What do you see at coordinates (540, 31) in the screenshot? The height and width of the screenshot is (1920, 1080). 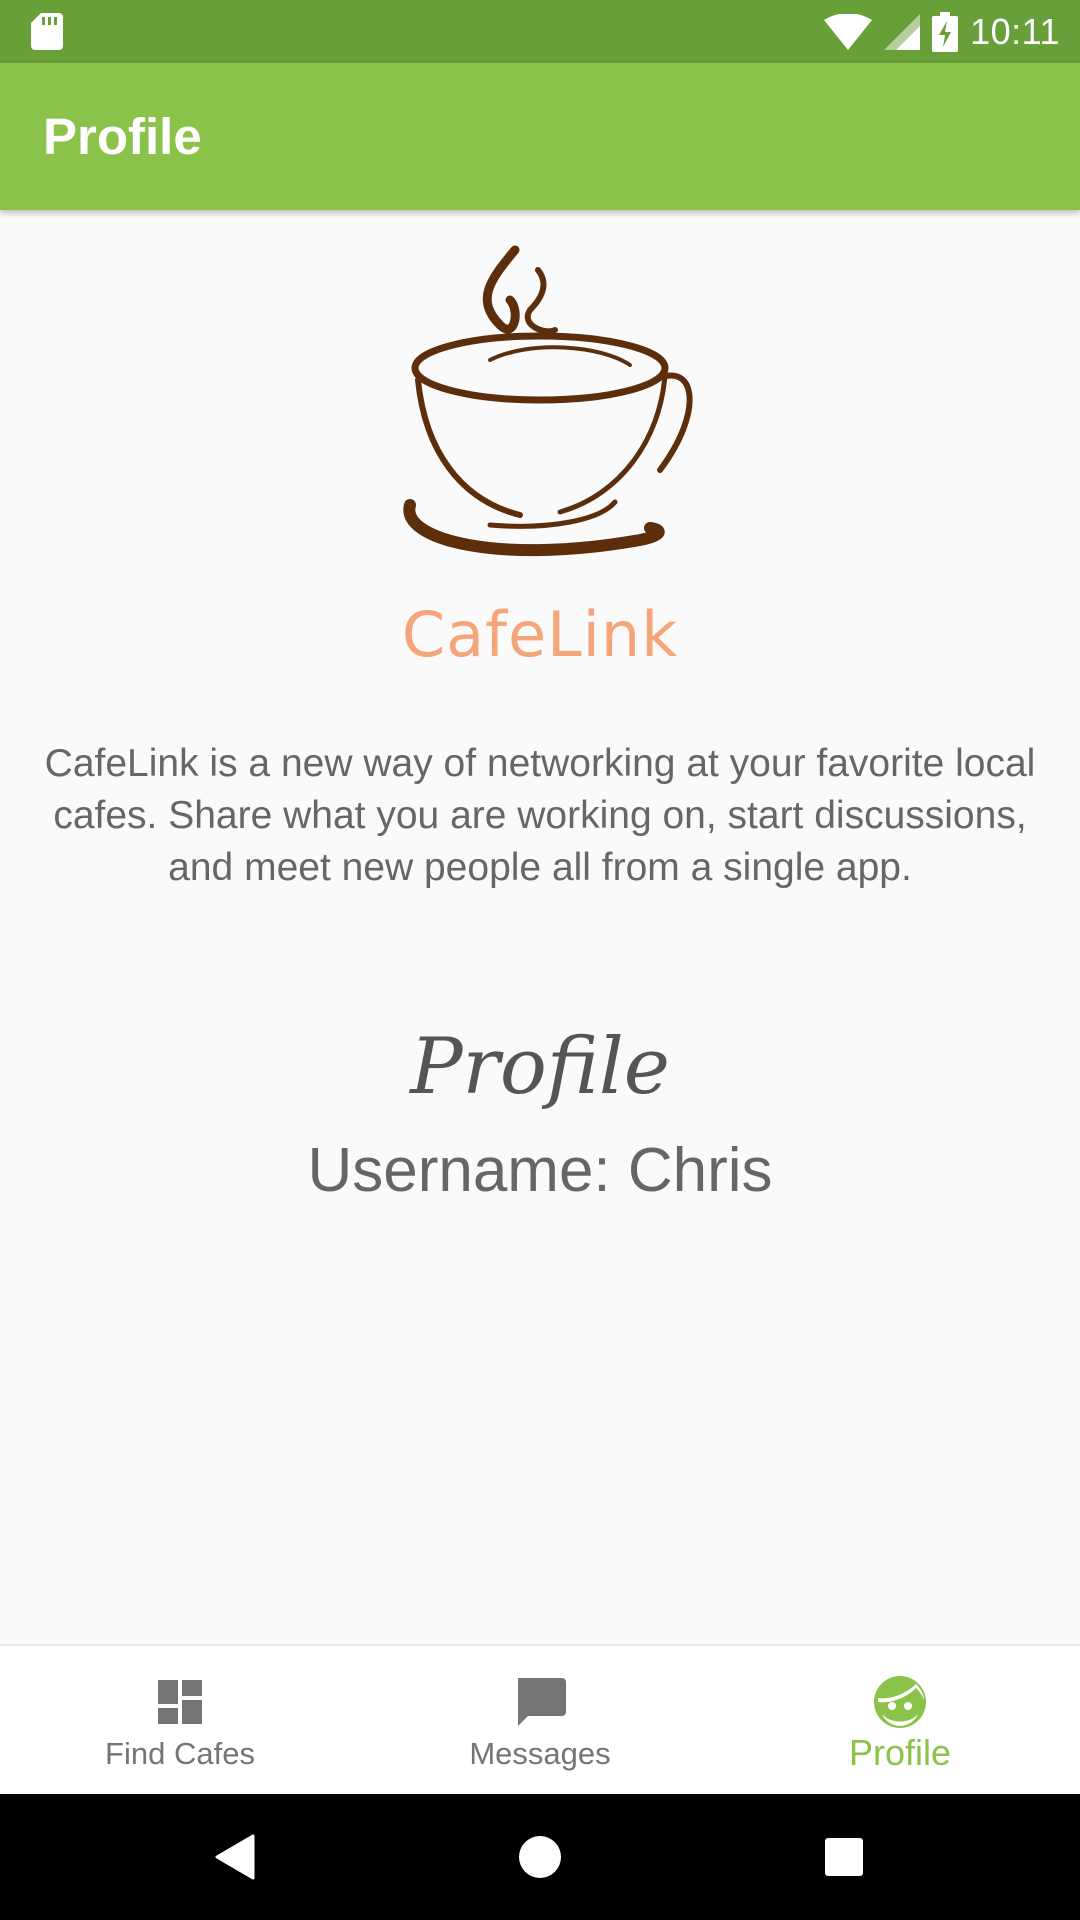 I see `status-bar: 10:11` at bounding box center [540, 31].